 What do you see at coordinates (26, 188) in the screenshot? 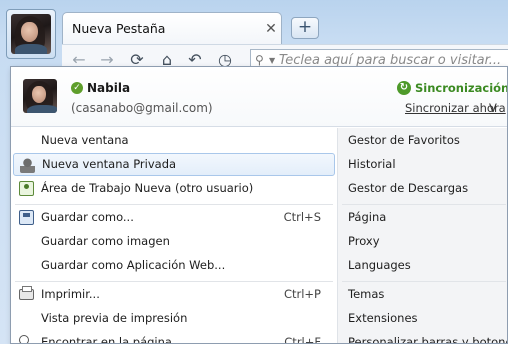
I see `new-user-icon` at bounding box center [26, 188].